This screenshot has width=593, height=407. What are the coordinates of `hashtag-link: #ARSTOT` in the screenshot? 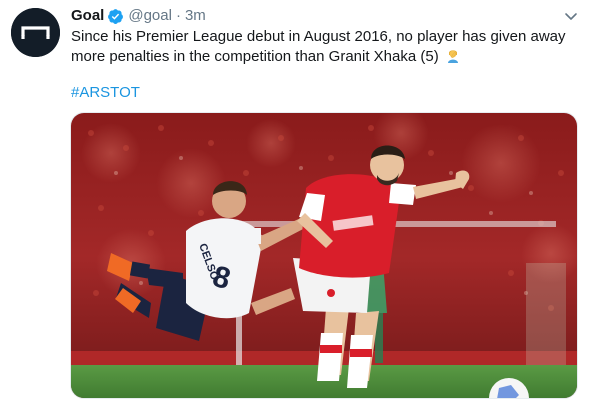 It's located at (105, 93).